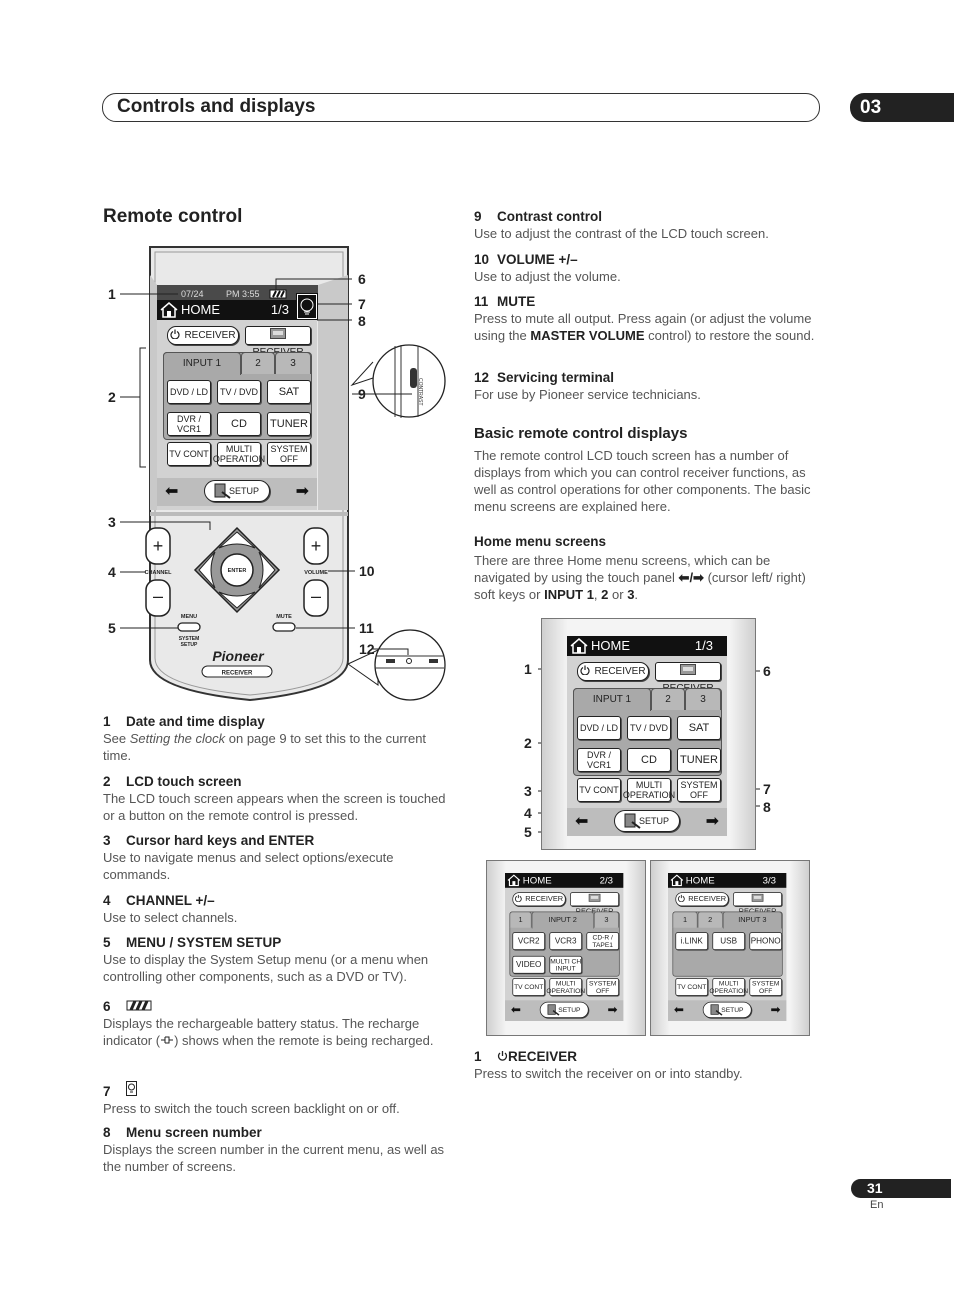 This screenshot has width=954, height=1310. I want to click on mute-button, so click(284, 627).